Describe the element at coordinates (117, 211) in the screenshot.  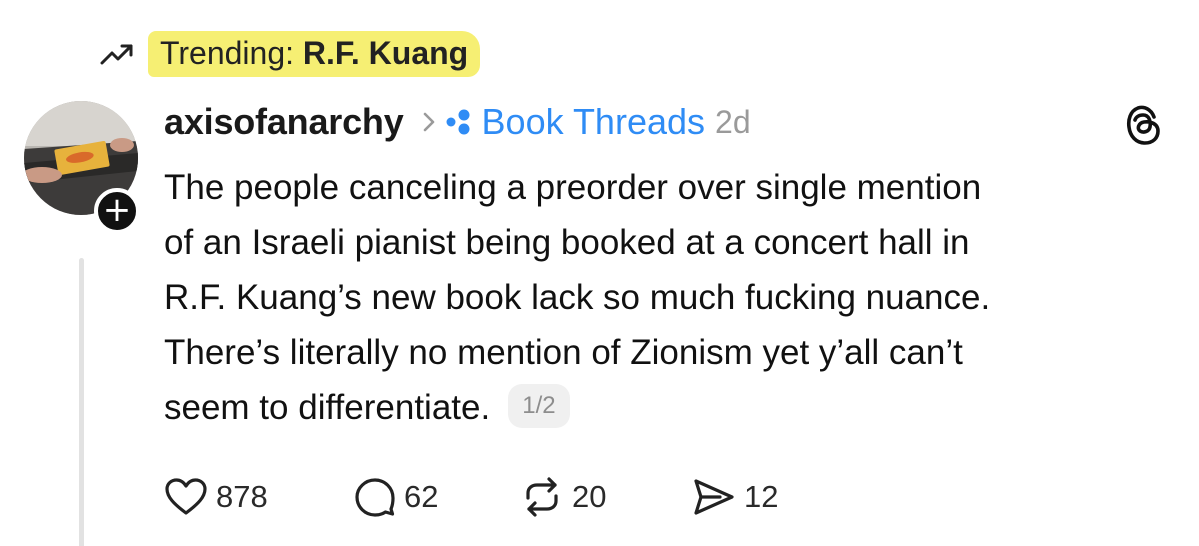
I see `follow-plus-icon: +` at that location.